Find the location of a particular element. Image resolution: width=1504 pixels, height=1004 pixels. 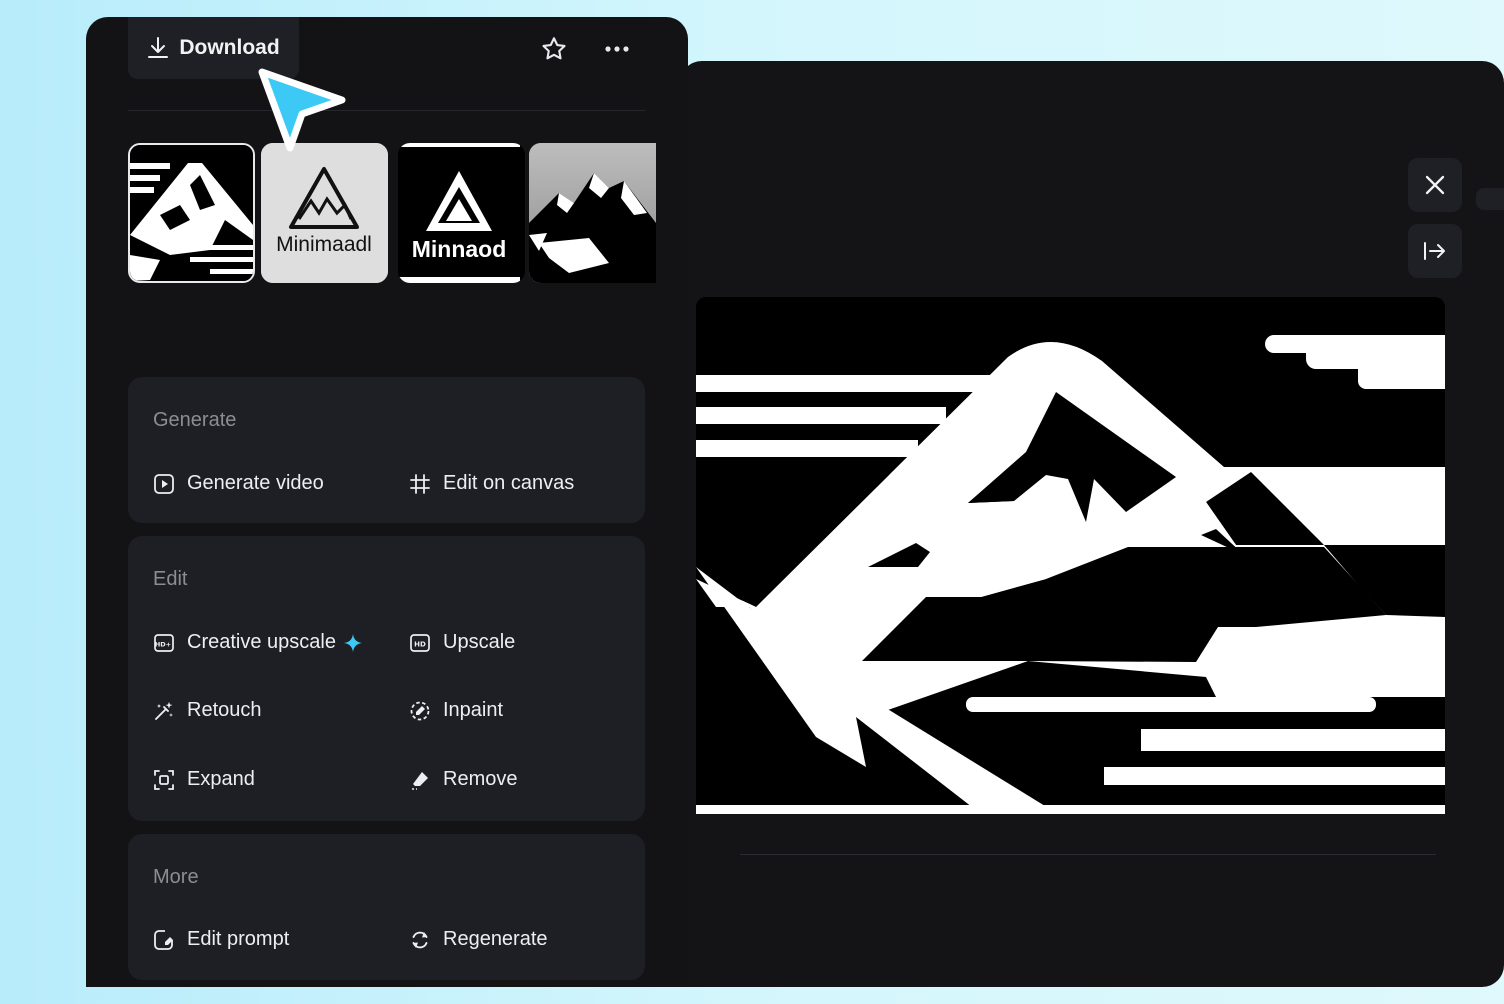

hd-icon: HD is located at coordinates (420, 642).